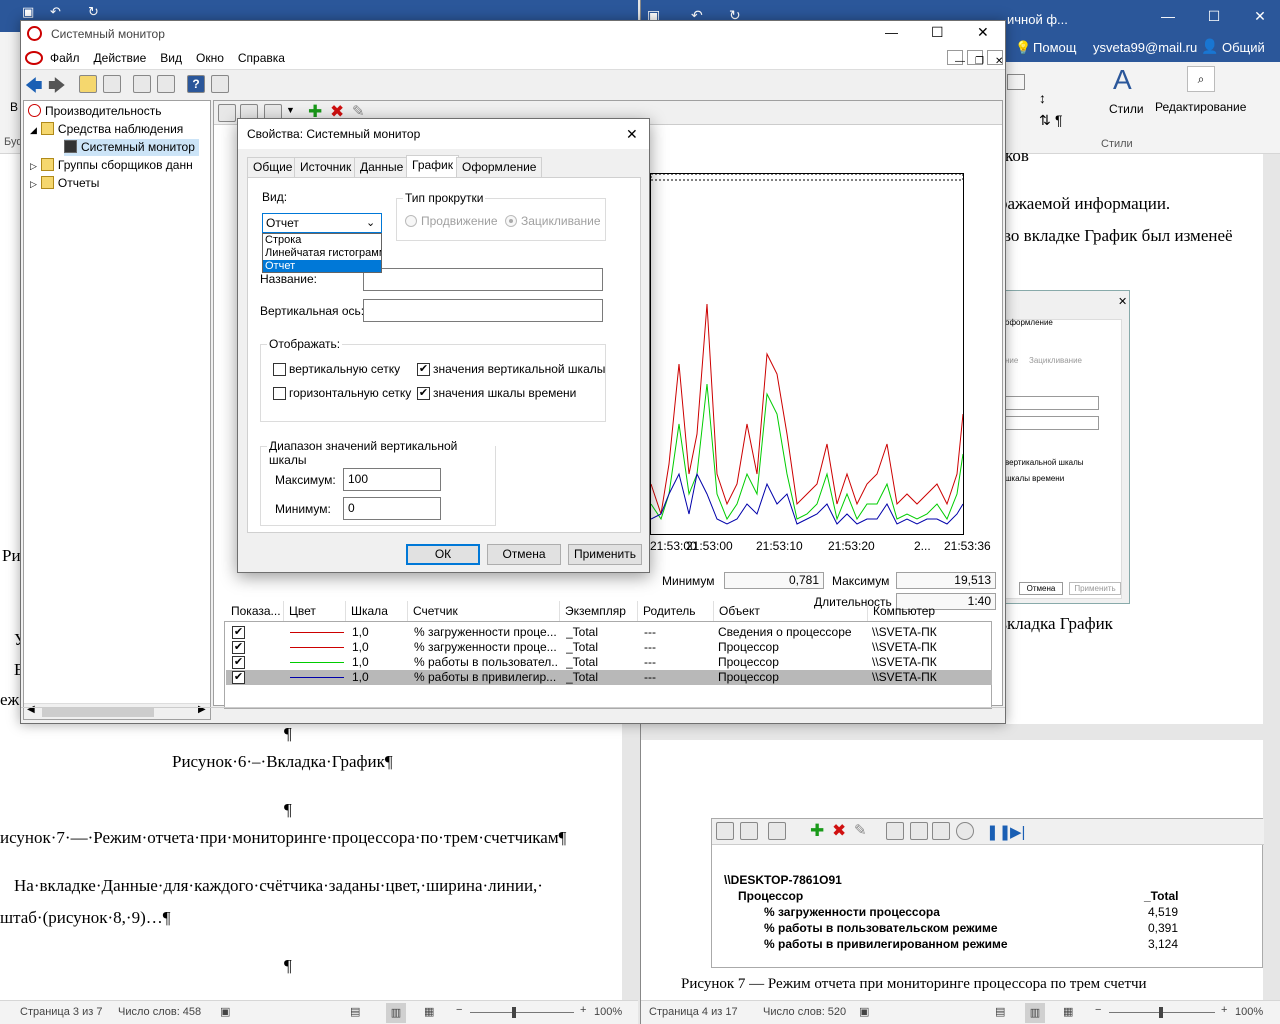 Image resolution: width=1280 pixels, height=1024 pixels. Describe the element at coordinates (791, 611) in the screenshot. I see `column-header-object: Объект` at that location.